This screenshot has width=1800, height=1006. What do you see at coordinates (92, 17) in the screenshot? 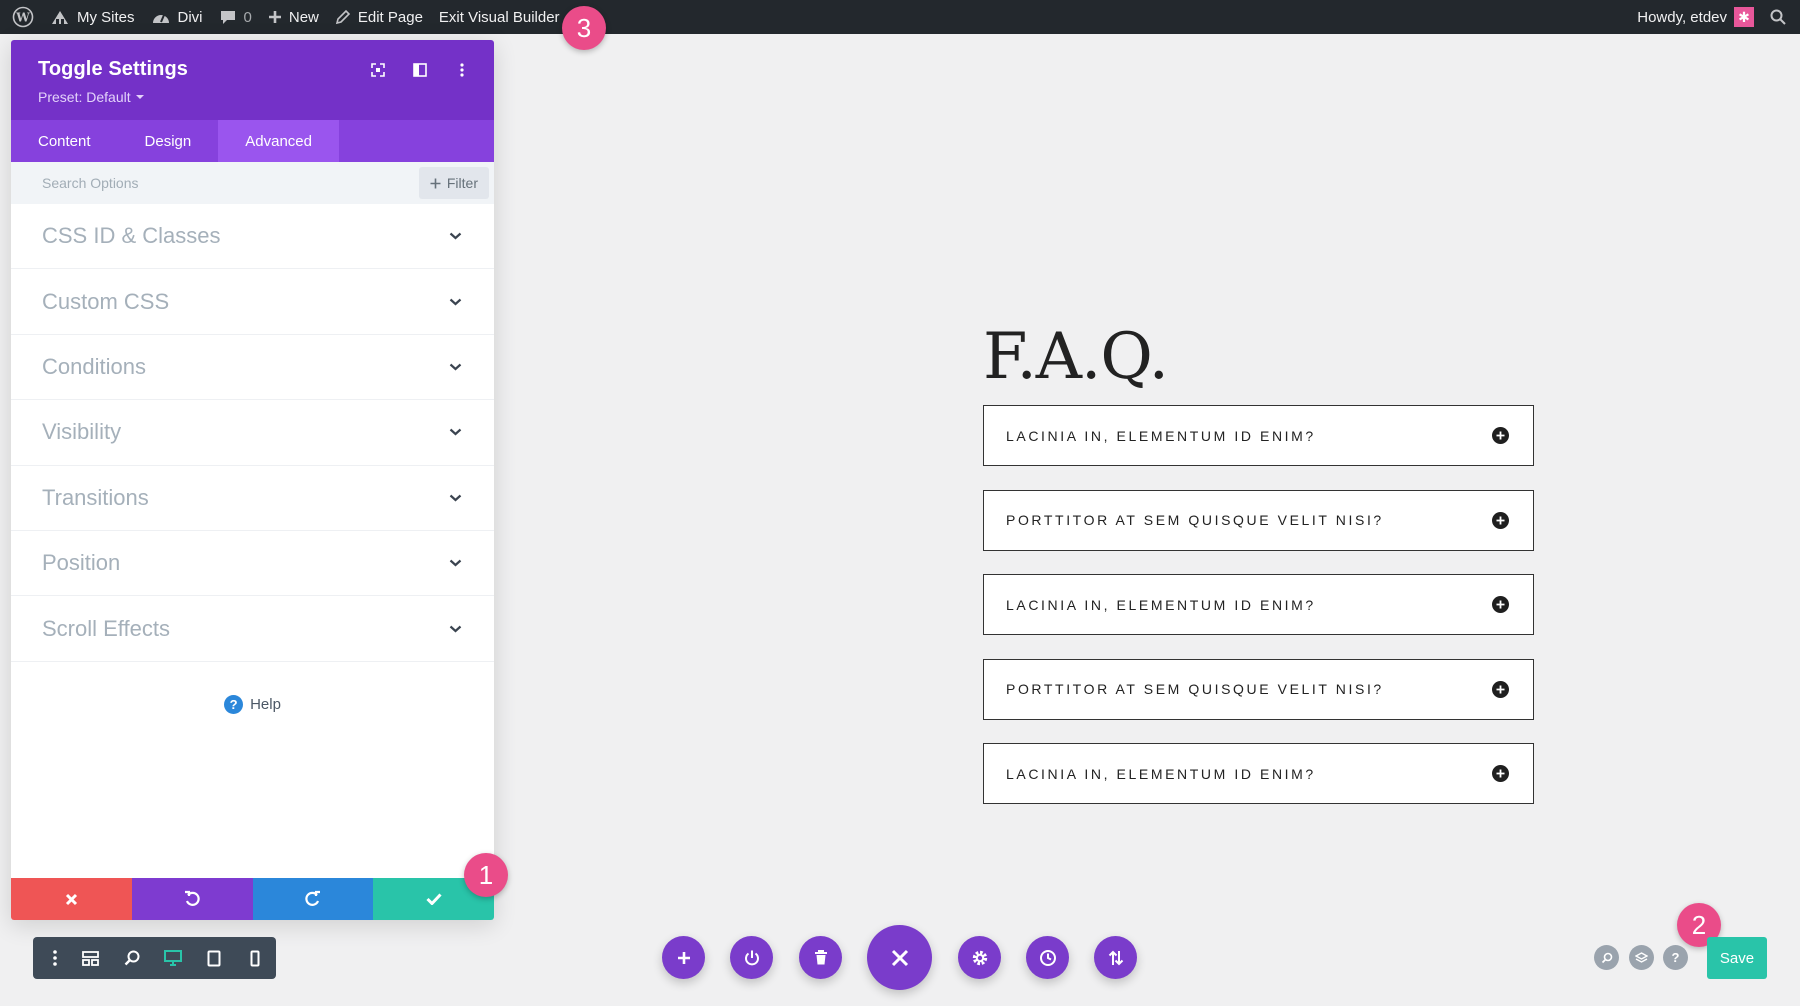
I see `my-sites-menu: My Sites` at bounding box center [92, 17].